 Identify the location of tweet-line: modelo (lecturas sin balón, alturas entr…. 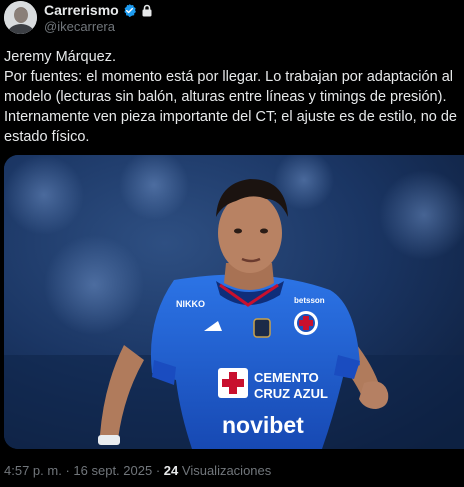
(225, 97).